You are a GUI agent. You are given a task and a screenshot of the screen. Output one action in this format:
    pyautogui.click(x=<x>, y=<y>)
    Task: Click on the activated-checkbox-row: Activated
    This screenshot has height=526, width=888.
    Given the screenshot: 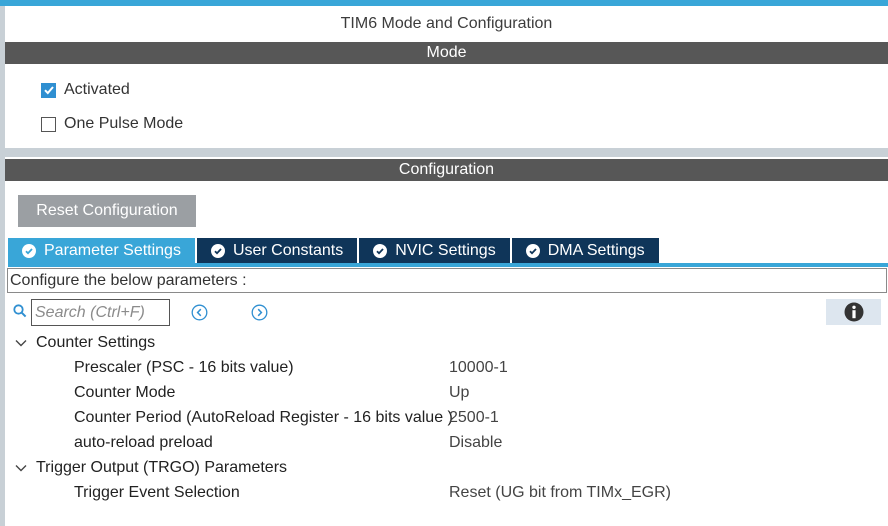 What is the action you would take?
    pyautogui.click(x=85, y=90)
    